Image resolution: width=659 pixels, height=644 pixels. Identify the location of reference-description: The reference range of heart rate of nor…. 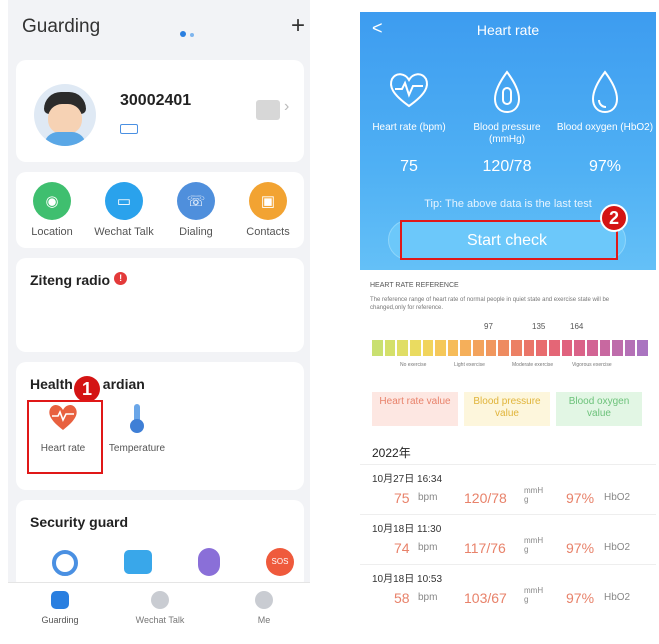
(490, 304).